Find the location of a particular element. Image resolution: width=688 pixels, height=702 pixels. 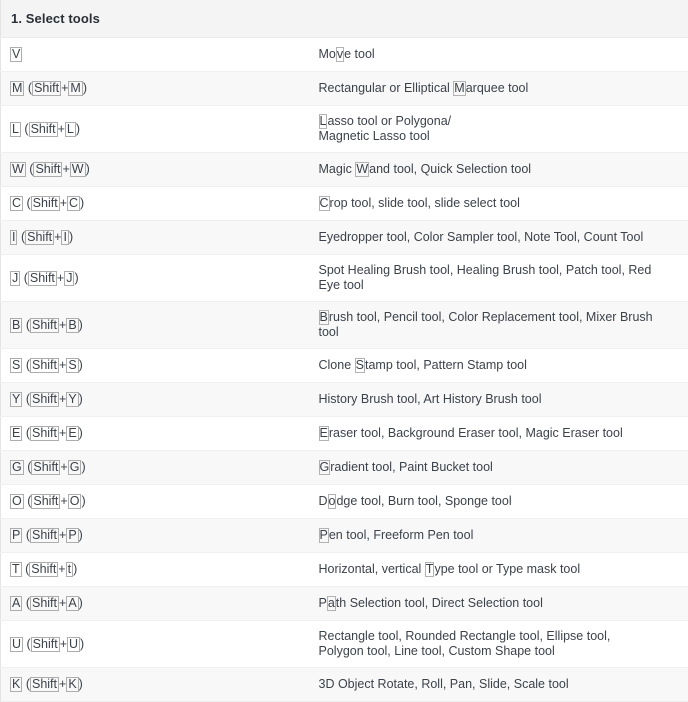

shortcut-cell: E (Shift+E) is located at coordinates (156, 434).